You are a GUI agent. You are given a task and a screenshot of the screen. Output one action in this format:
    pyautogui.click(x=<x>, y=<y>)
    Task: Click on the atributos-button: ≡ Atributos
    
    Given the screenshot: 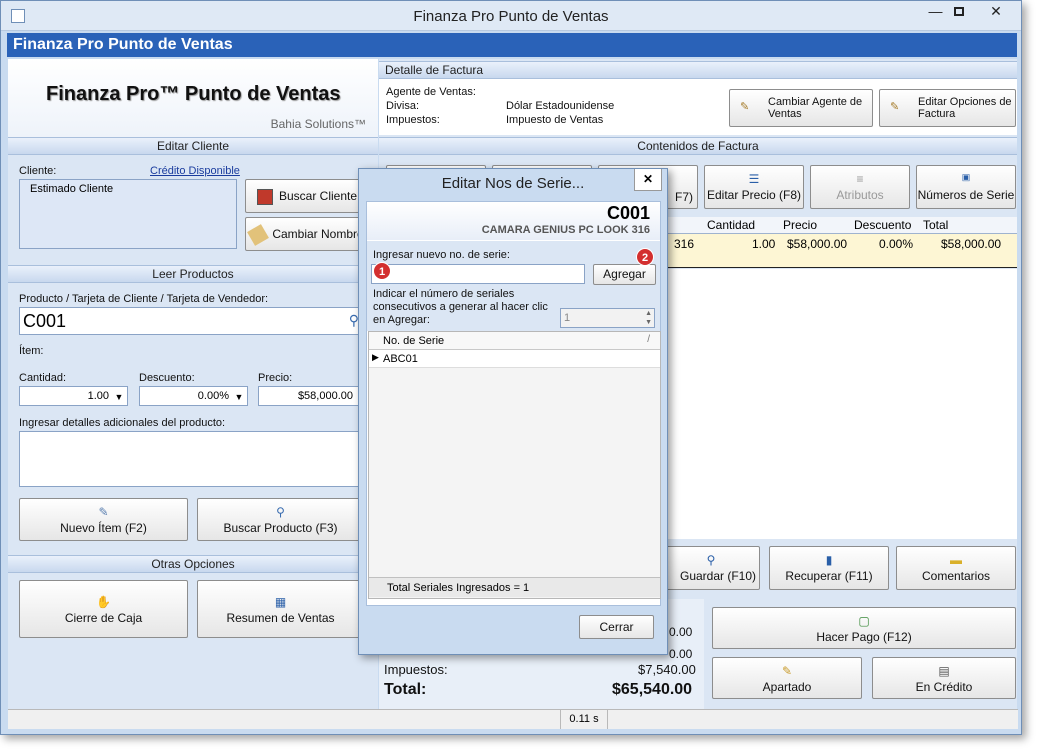 What is the action you would take?
    pyautogui.click(x=860, y=187)
    